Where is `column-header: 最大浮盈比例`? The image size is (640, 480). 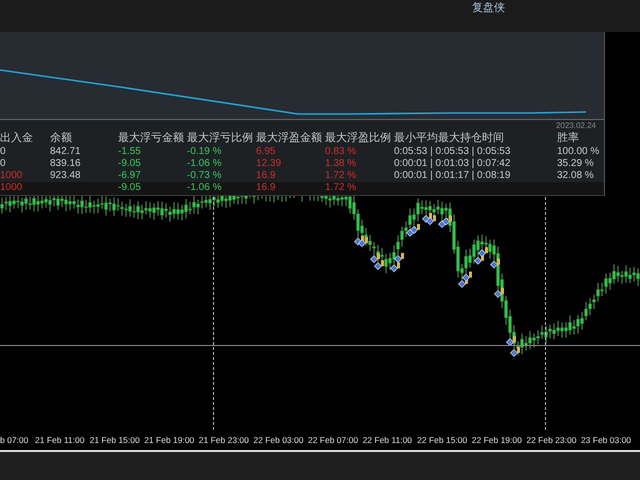
column-header: 最大浮盈比例 is located at coordinates (358, 139).